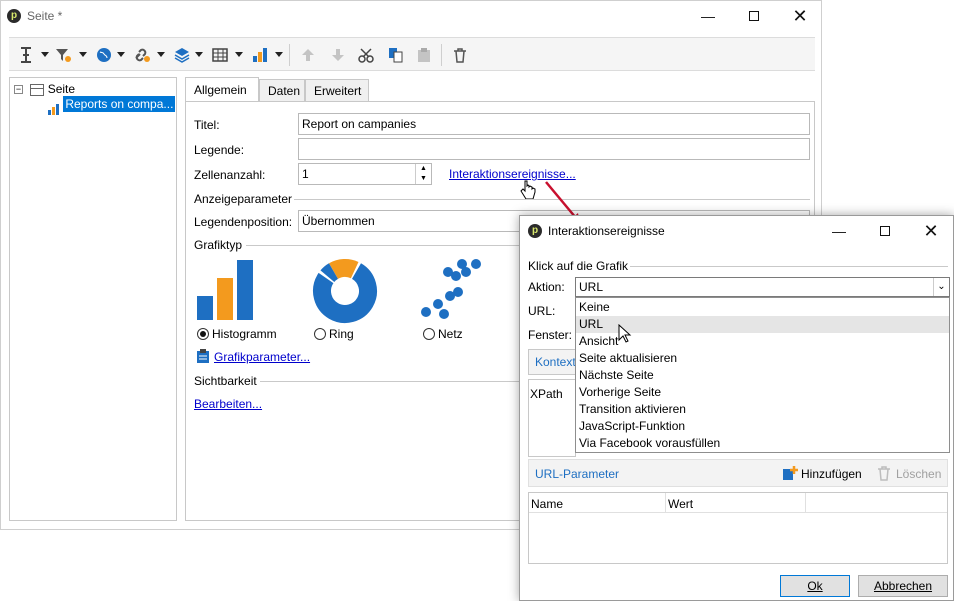  Describe the element at coordinates (218, 245) in the screenshot. I see `grafiktyp-section: Grafiktyp` at that location.